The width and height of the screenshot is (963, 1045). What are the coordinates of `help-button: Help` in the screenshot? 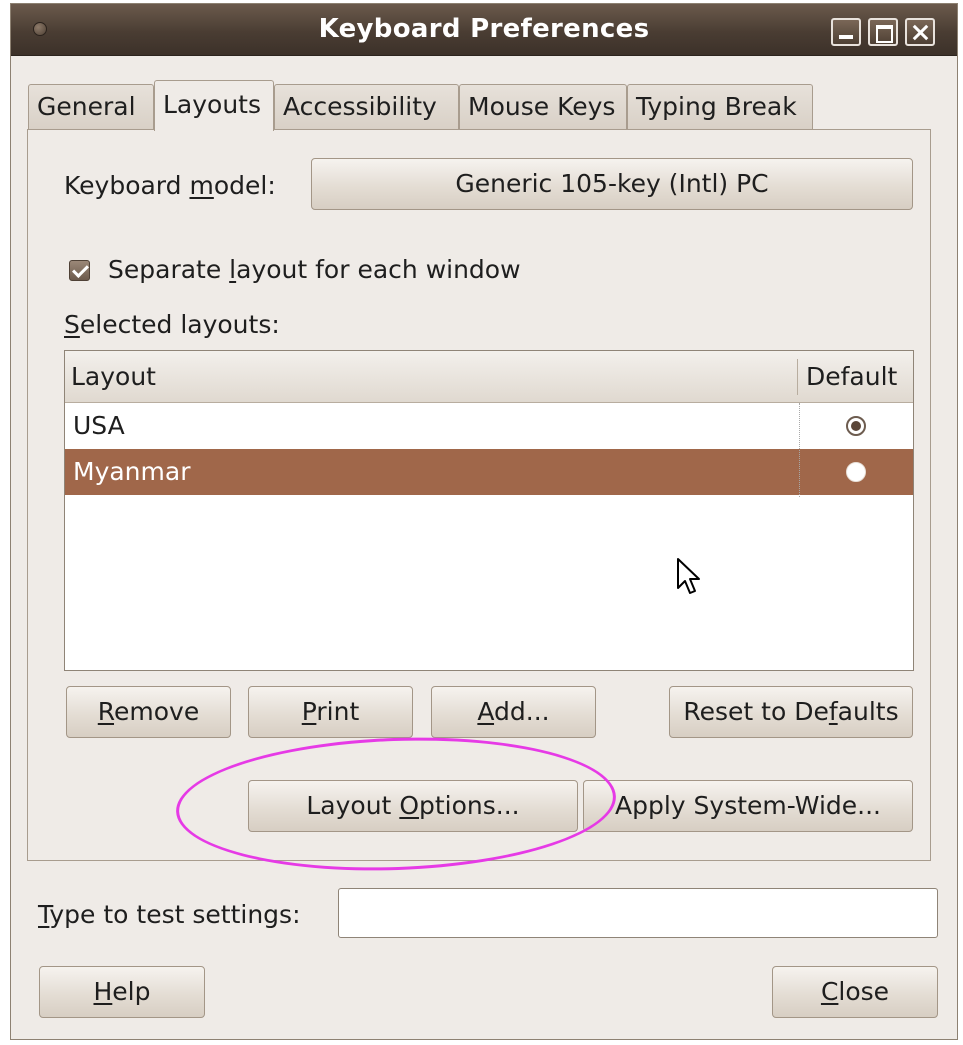 It's located at (122, 992).